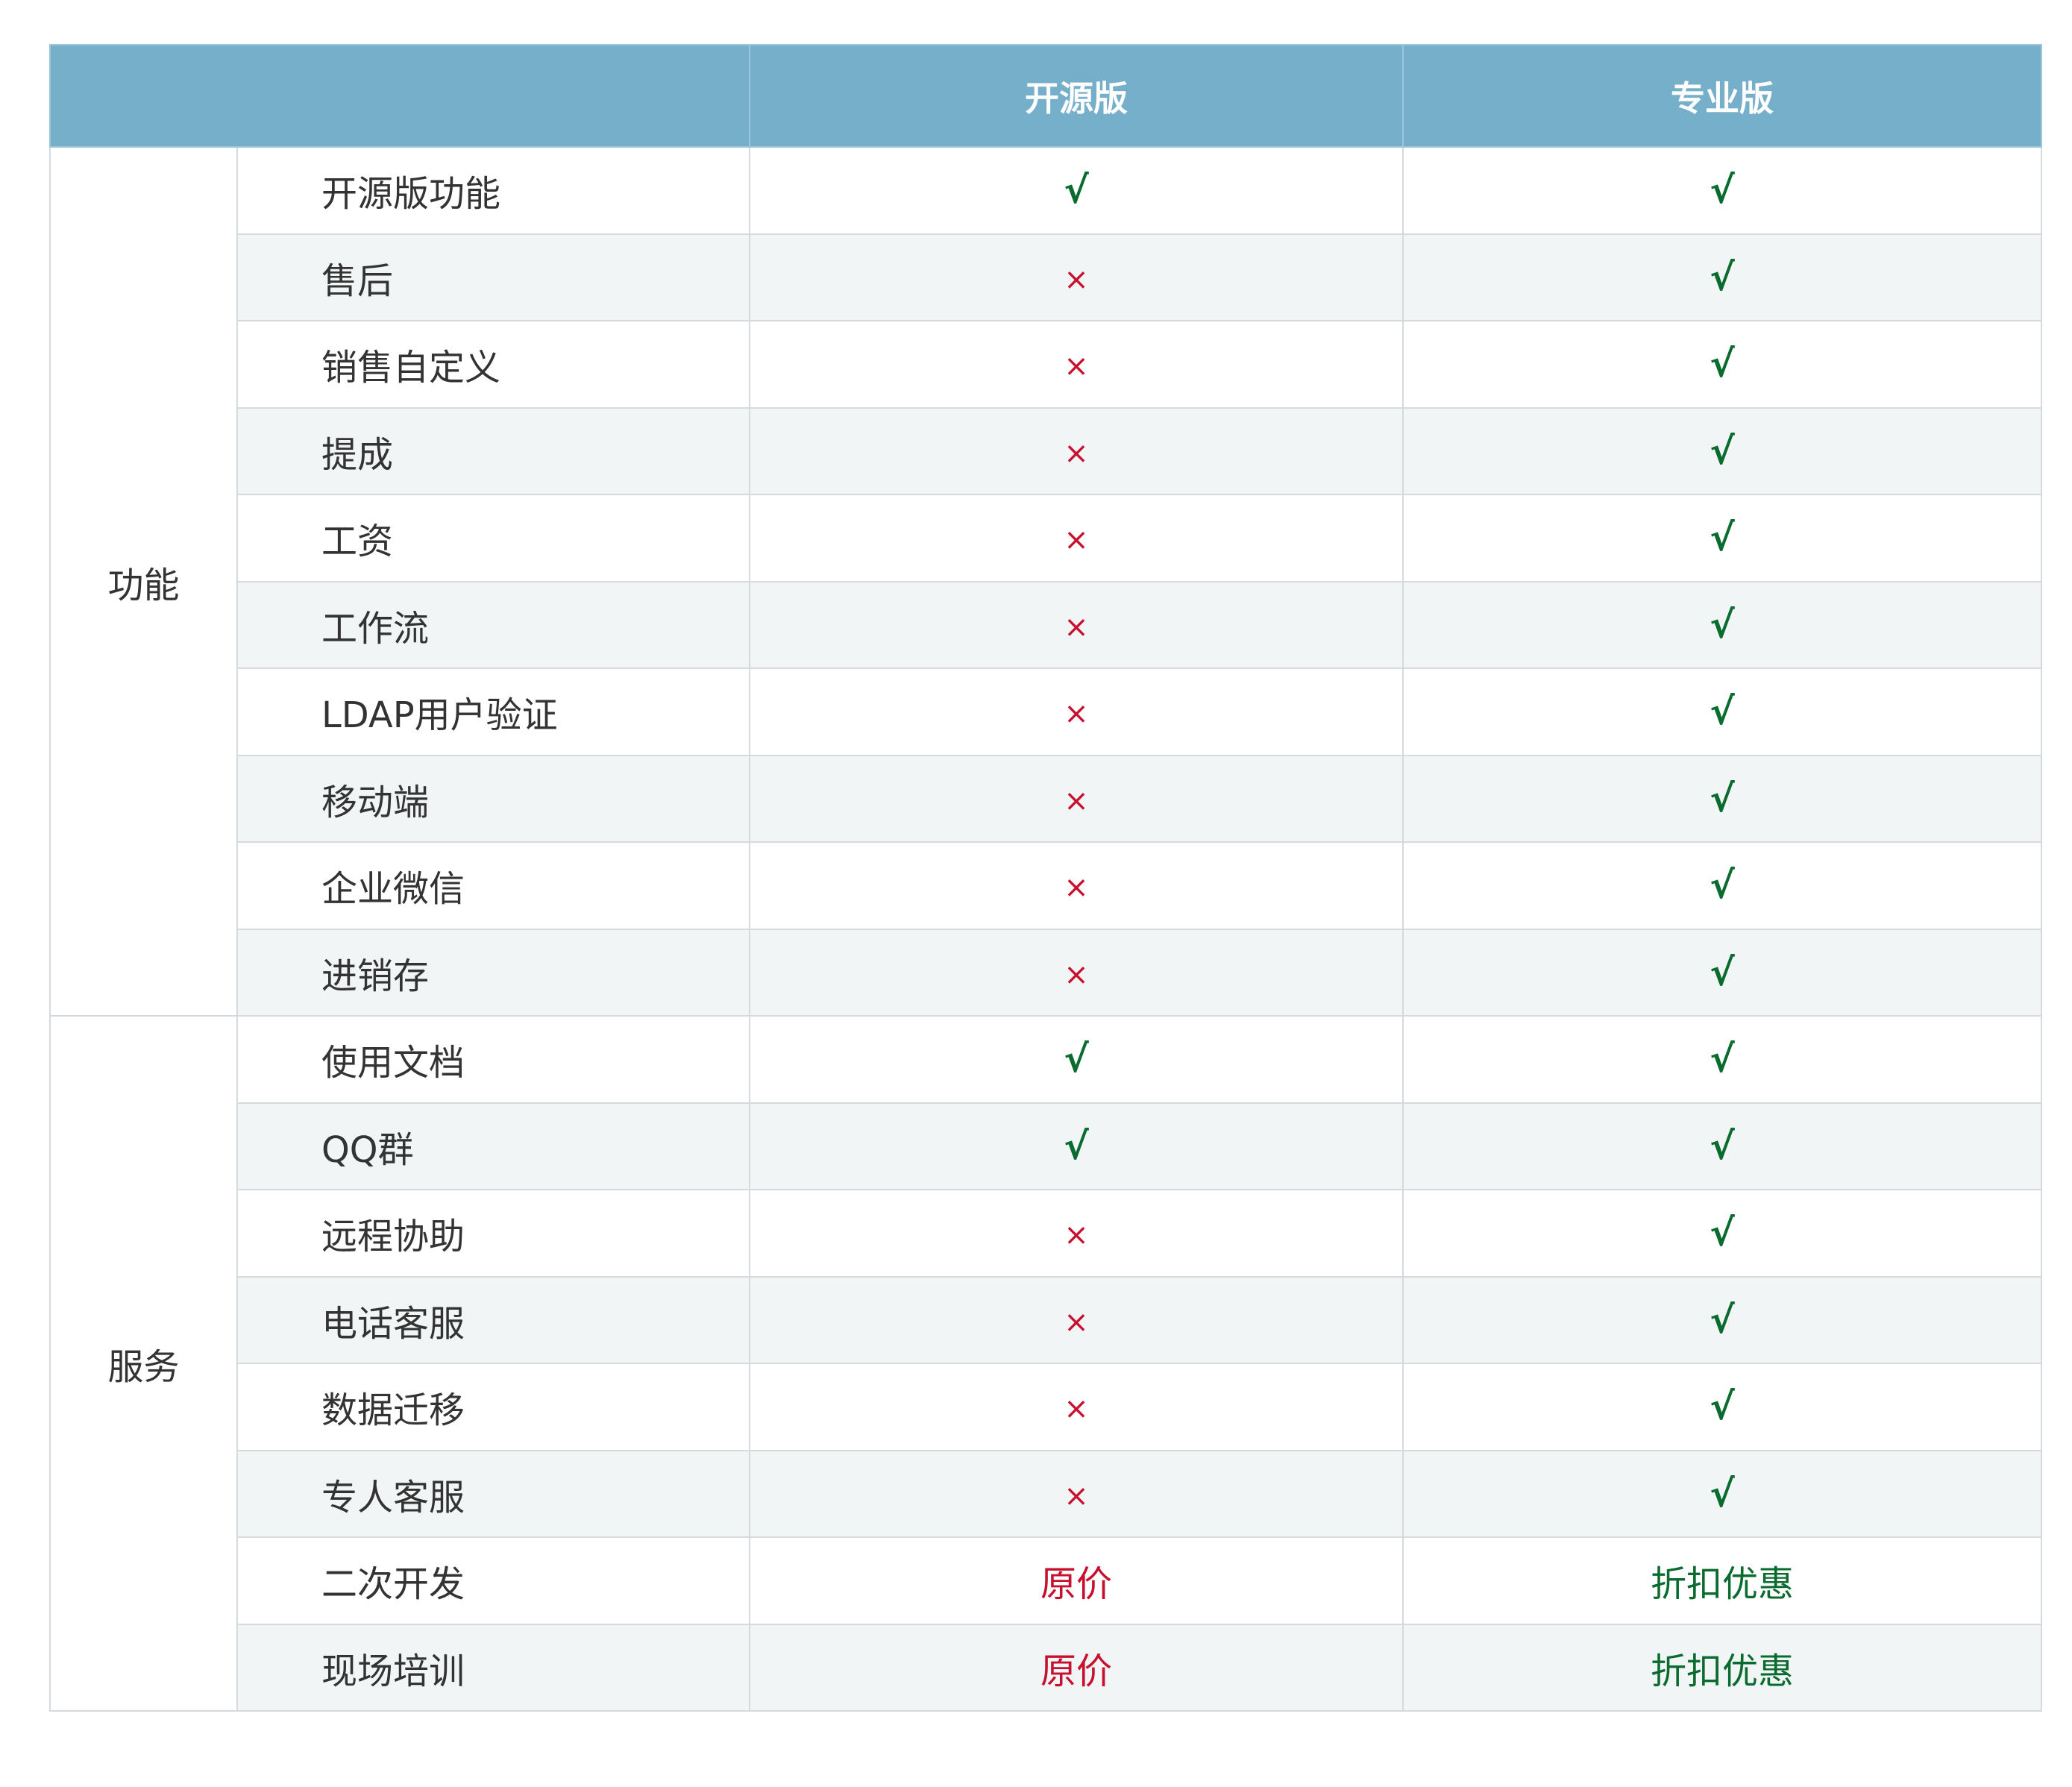 Image resolution: width=2072 pixels, height=1787 pixels. I want to click on feature-cell: 数据迁移, so click(493, 1407).